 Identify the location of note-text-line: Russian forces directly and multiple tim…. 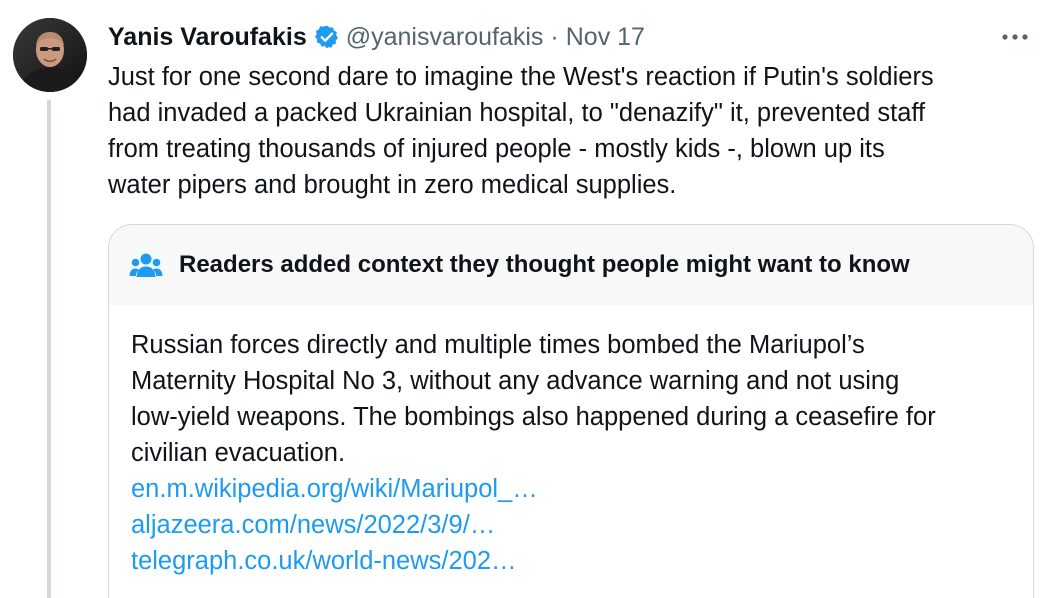
(498, 345).